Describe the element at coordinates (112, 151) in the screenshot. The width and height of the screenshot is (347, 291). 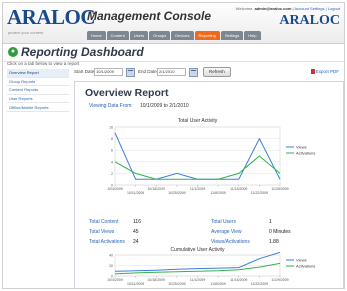
I see `y-tick-label: 6` at that location.